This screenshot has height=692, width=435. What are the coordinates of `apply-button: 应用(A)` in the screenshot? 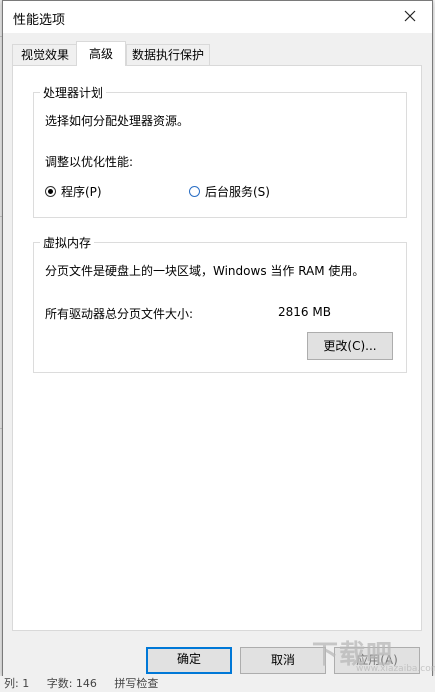 It's located at (377, 660).